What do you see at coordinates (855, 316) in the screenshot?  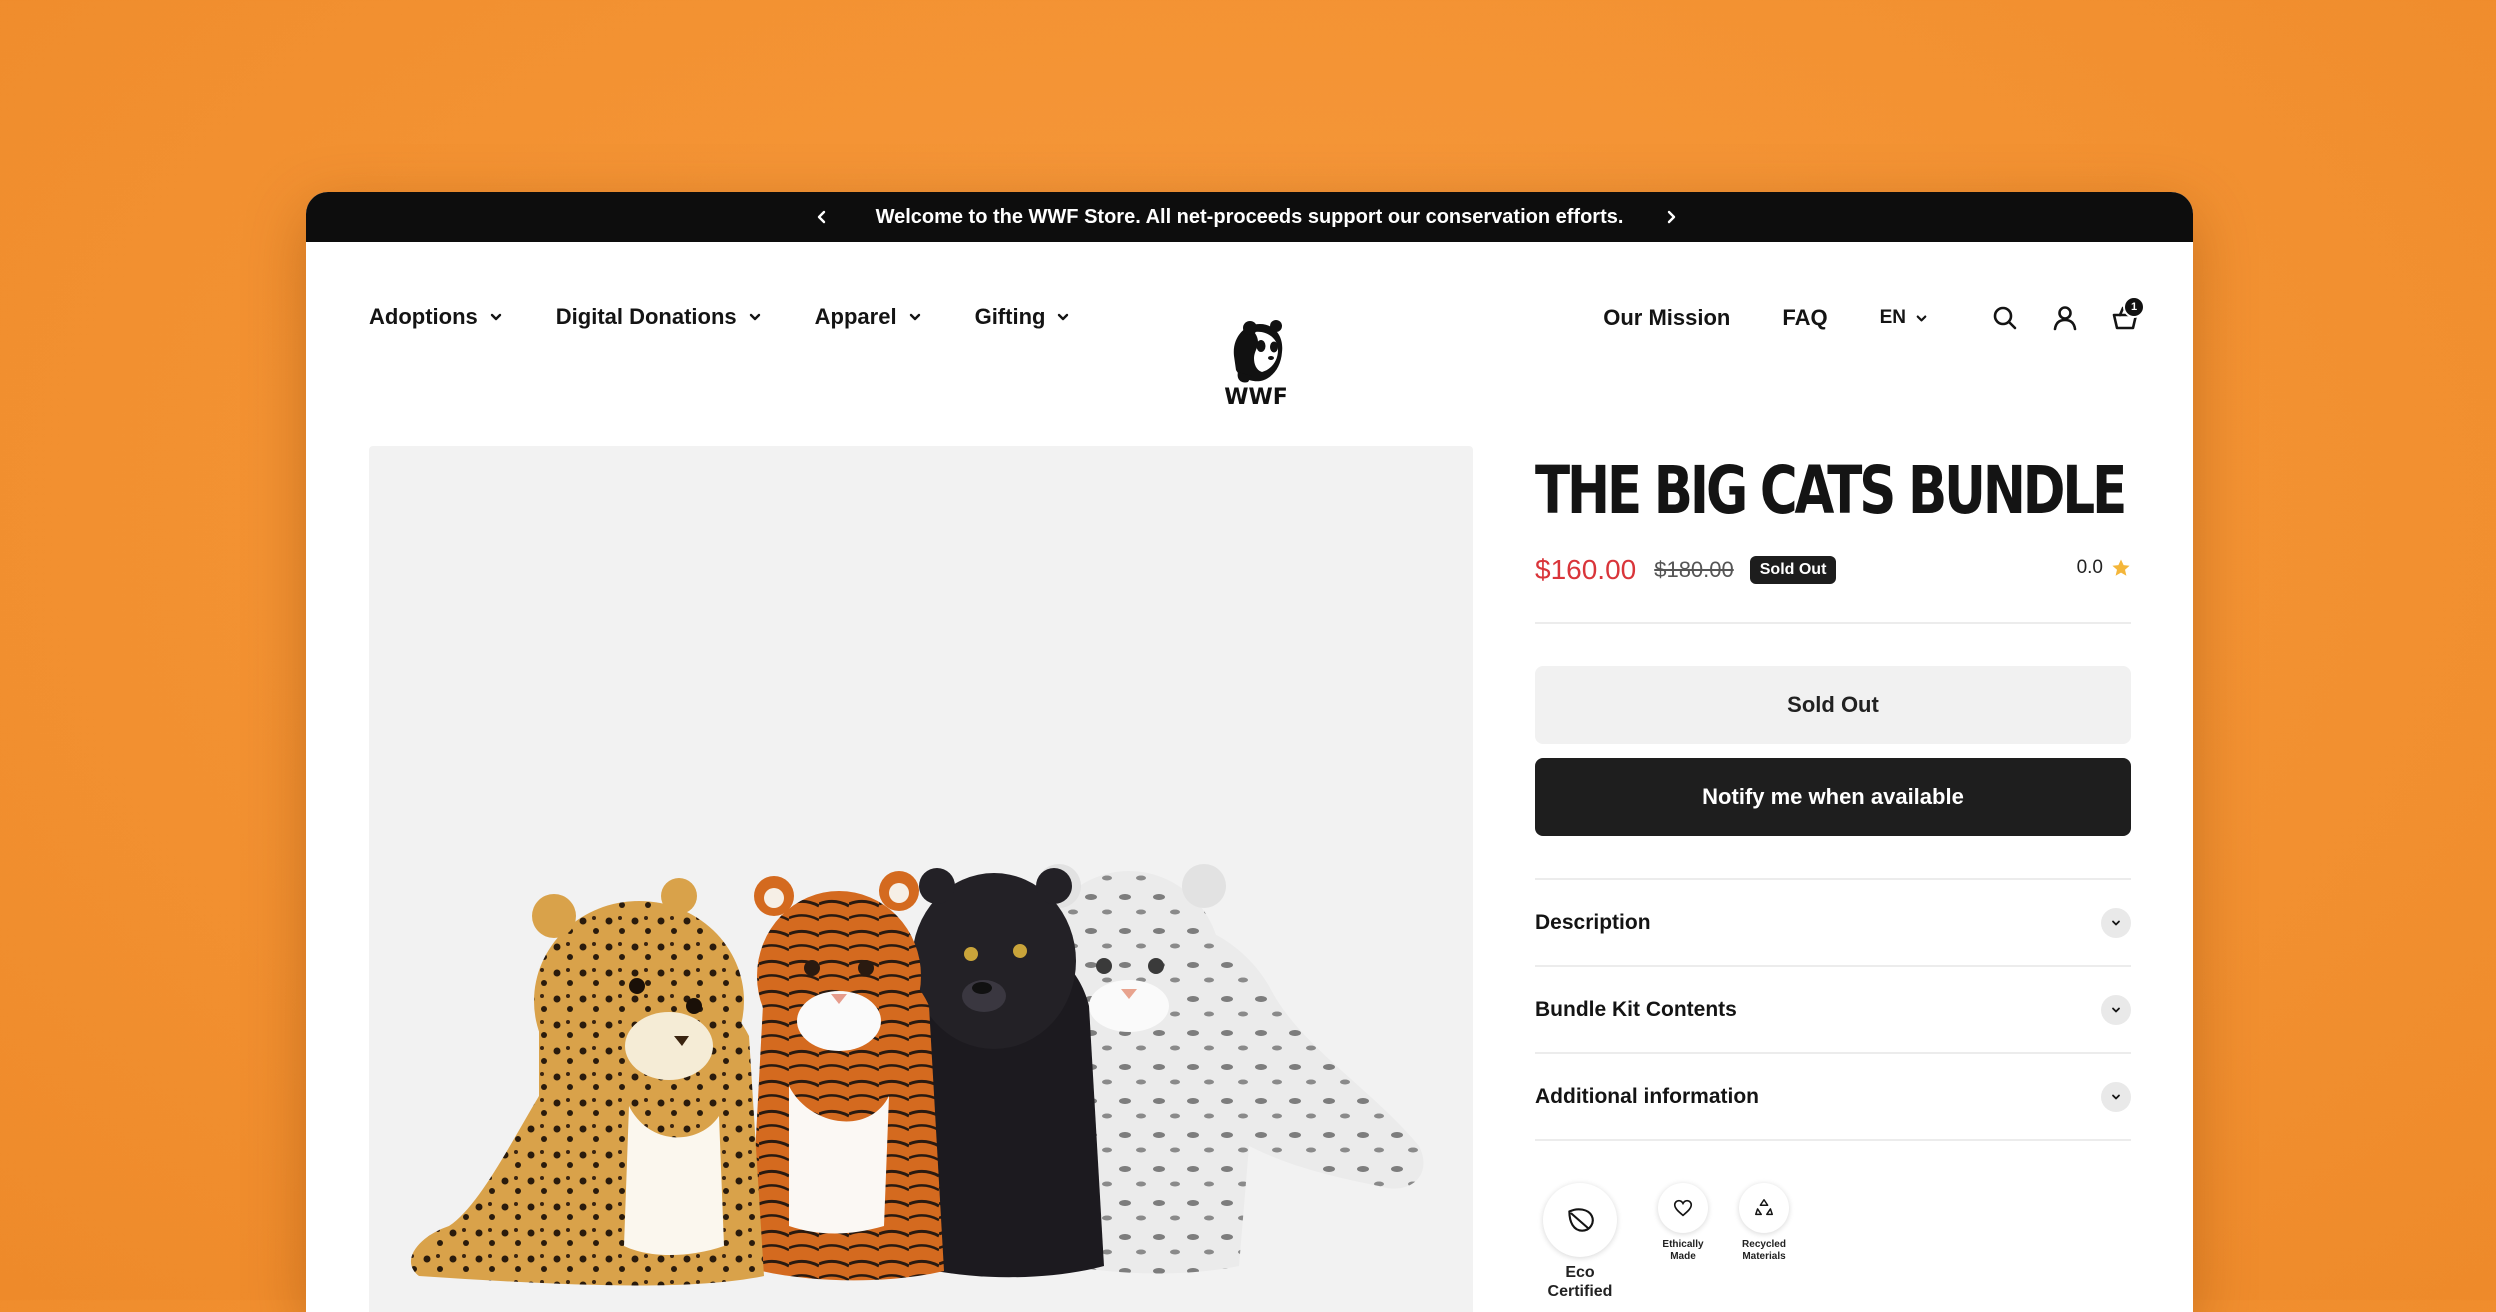 I see `nav-item-label: Apparel` at bounding box center [855, 316].